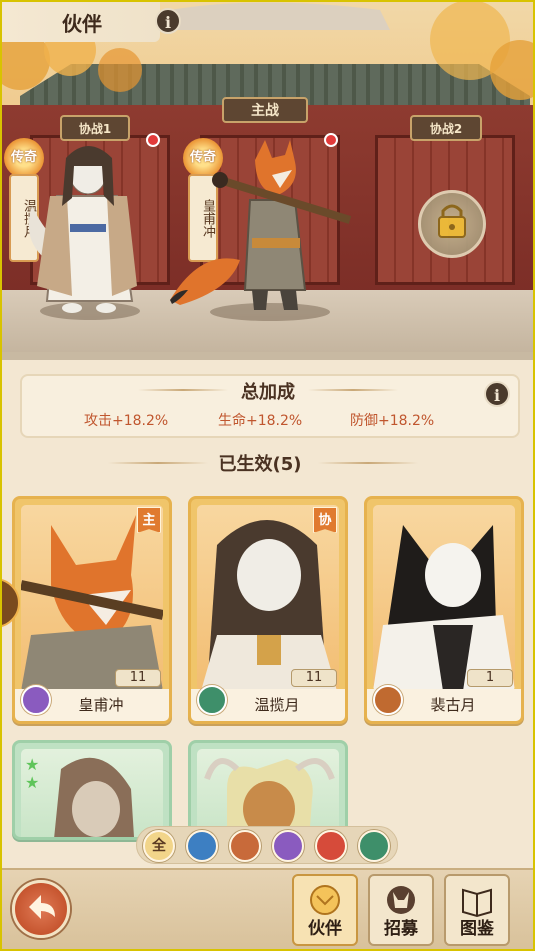 The image size is (535, 951). I want to click on nav-partner-label: 伙伴, so click(325, 929).